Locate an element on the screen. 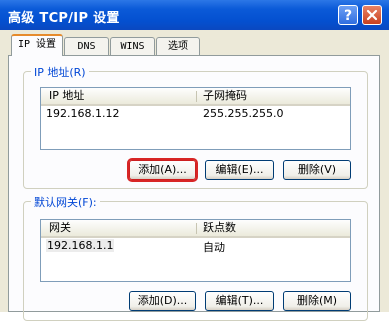 The height and width of the screenshot is (321, 389). ip-list-header: IP 地址 子网掩码 is located at coordinates (195, 97).